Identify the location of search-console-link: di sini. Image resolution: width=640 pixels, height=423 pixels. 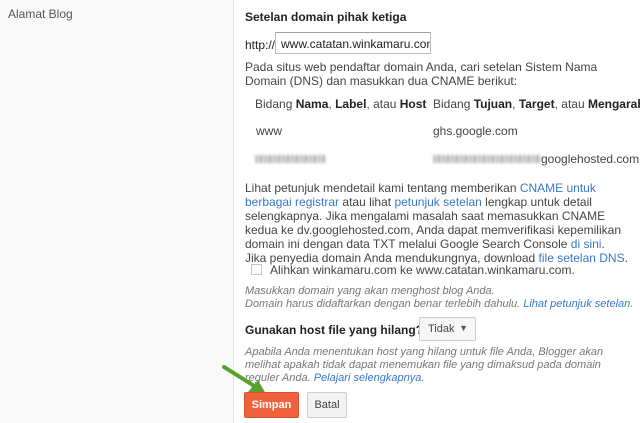
(586, 244).